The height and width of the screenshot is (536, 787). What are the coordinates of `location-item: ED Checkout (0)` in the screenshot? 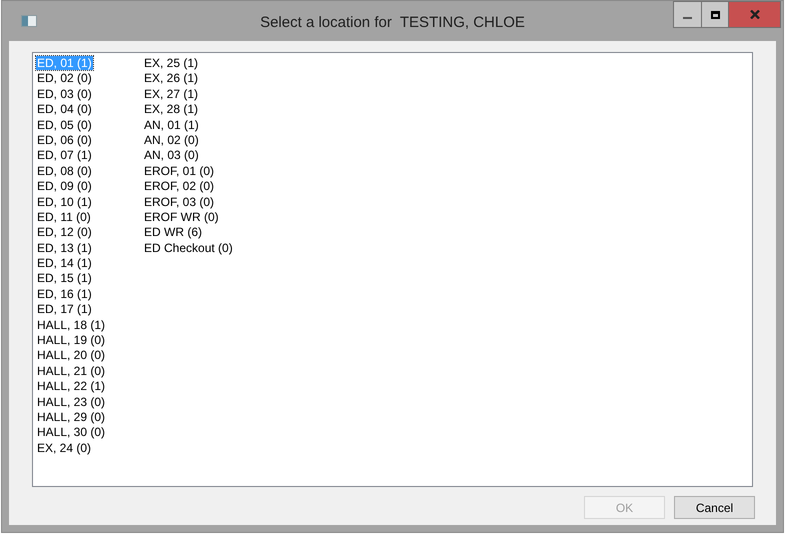 It's located at (188, 247).